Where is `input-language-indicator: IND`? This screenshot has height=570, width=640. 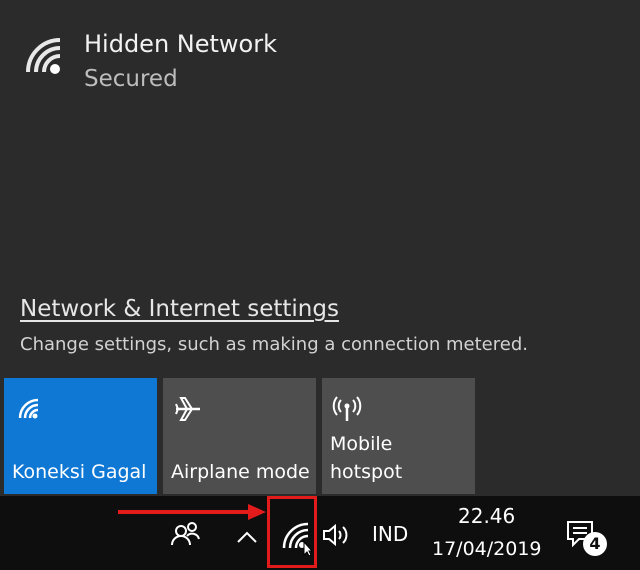 input-language-indicator: IND is located at coordinates (390, 534).